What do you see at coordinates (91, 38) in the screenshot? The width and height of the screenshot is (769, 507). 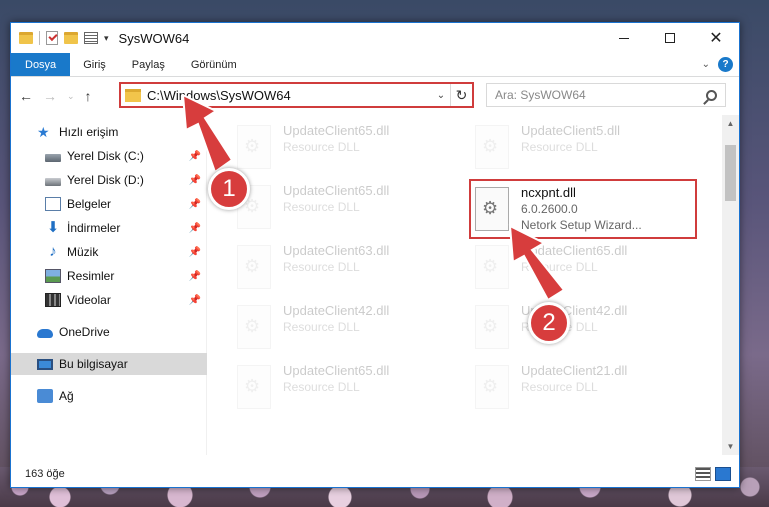 I see `properties-icon` at bounding box center [91, 38].